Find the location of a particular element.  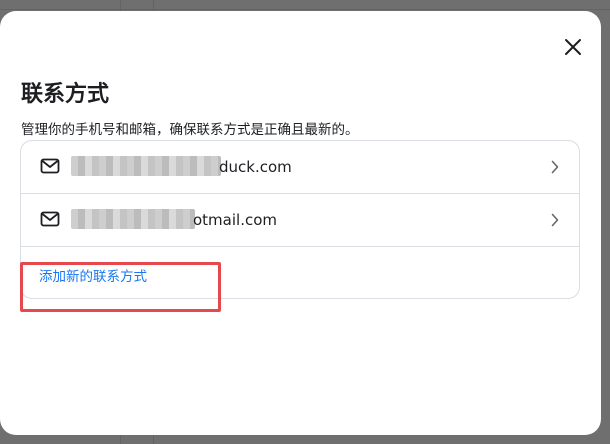

contact-email-text: duck.com is located at coordinates (255, 167).